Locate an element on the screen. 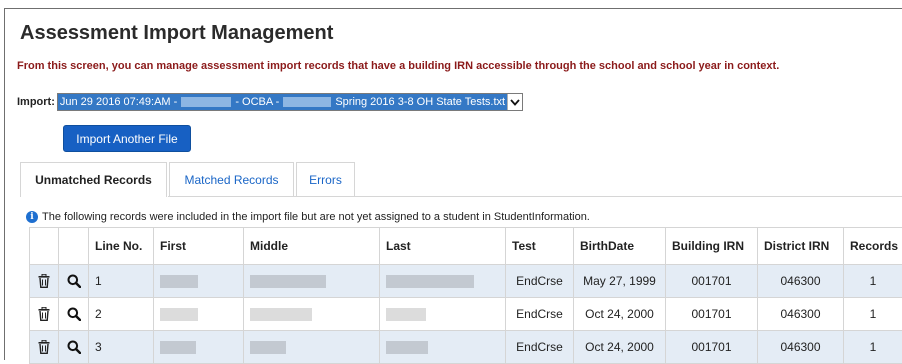  column-header-records: Records is located at coordinates (873, 246).